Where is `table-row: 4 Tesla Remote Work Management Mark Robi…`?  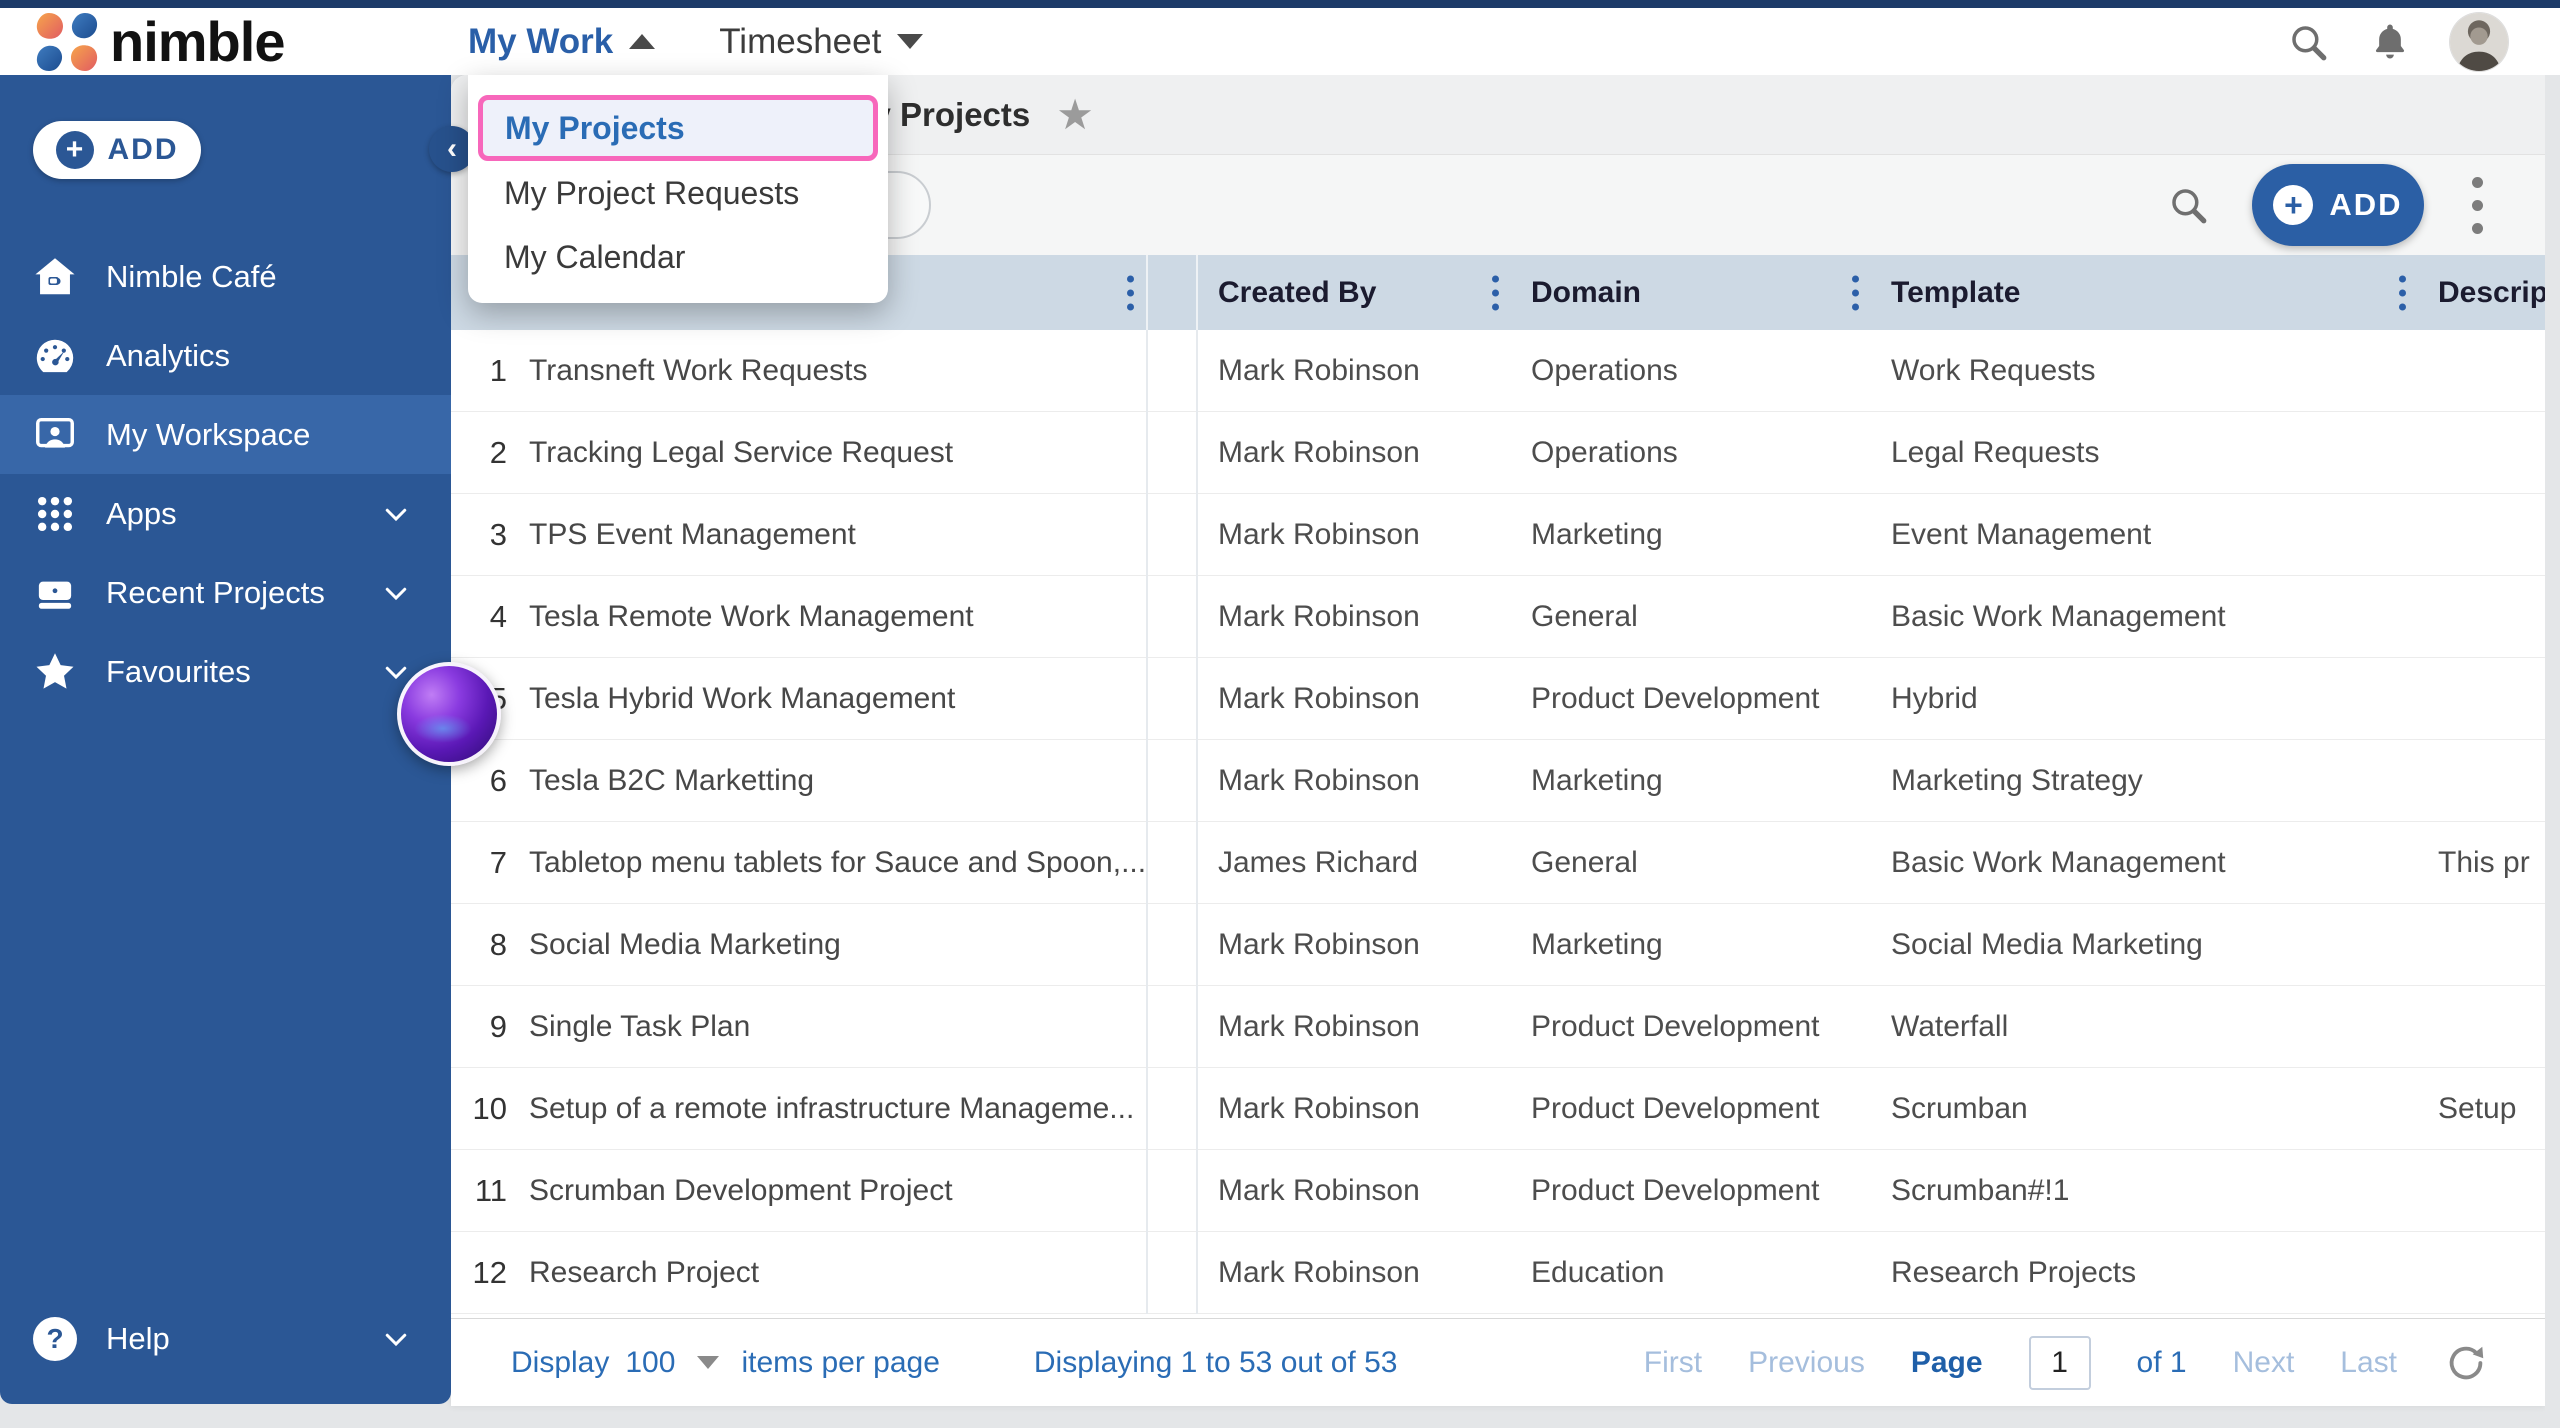 table-row: 4 Tesla Remote Work Management Mark Robi… is located at coordinates (1498, 617).